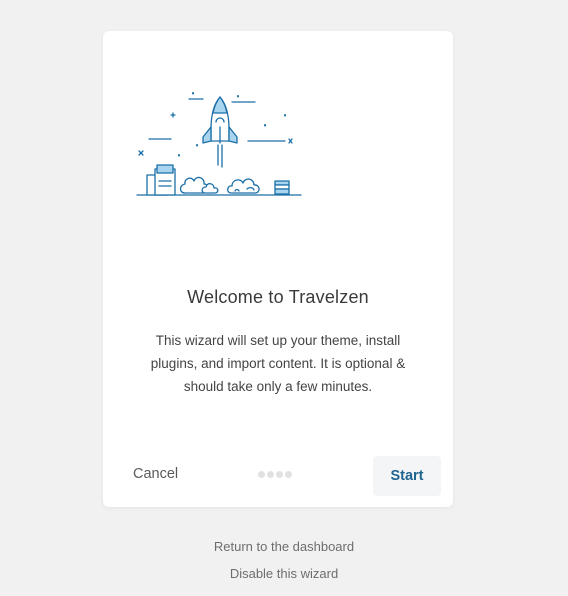  What do you see at coordinates (284, 546) in the screenshot?
I see `return-to-dashboard-link: Return to the dashboard` at bounding box center [284, 546].